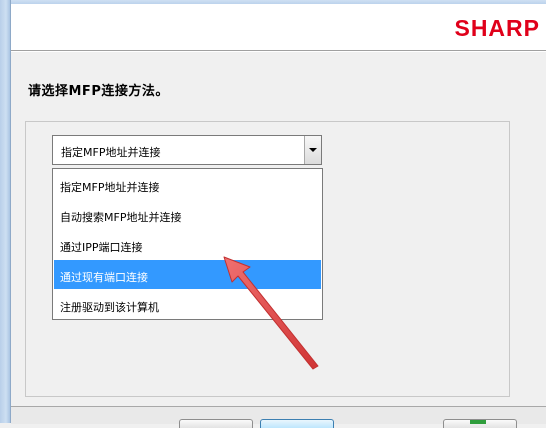 The width and height of the screenshot is (546, 428). I want to click on back-button, so click(216, 423).